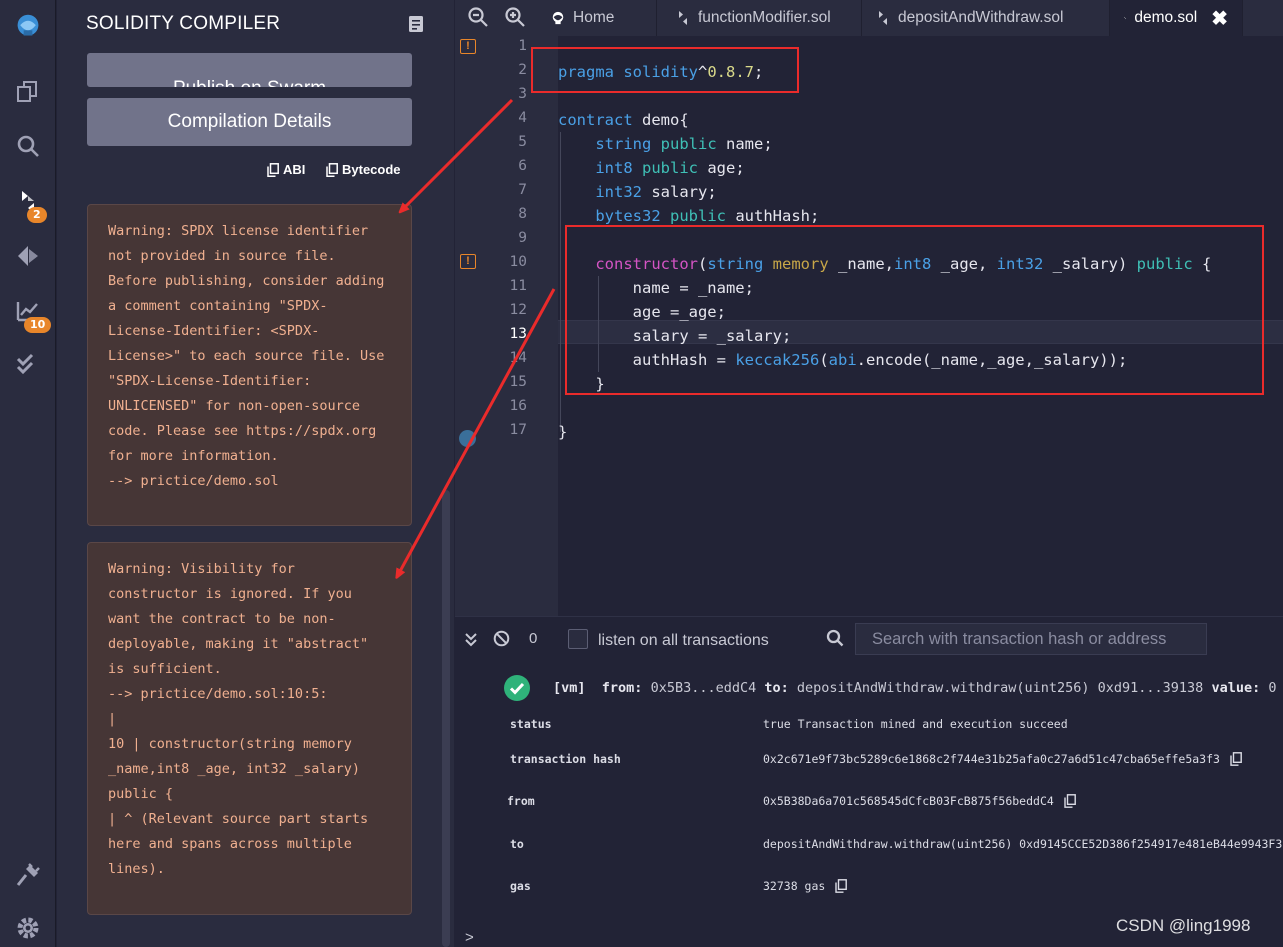 The width and height of the screenshot is (1283, 947). Describe the element at coordinates (522, 70) in the screenshot. I see `line-number: 2` at that location.